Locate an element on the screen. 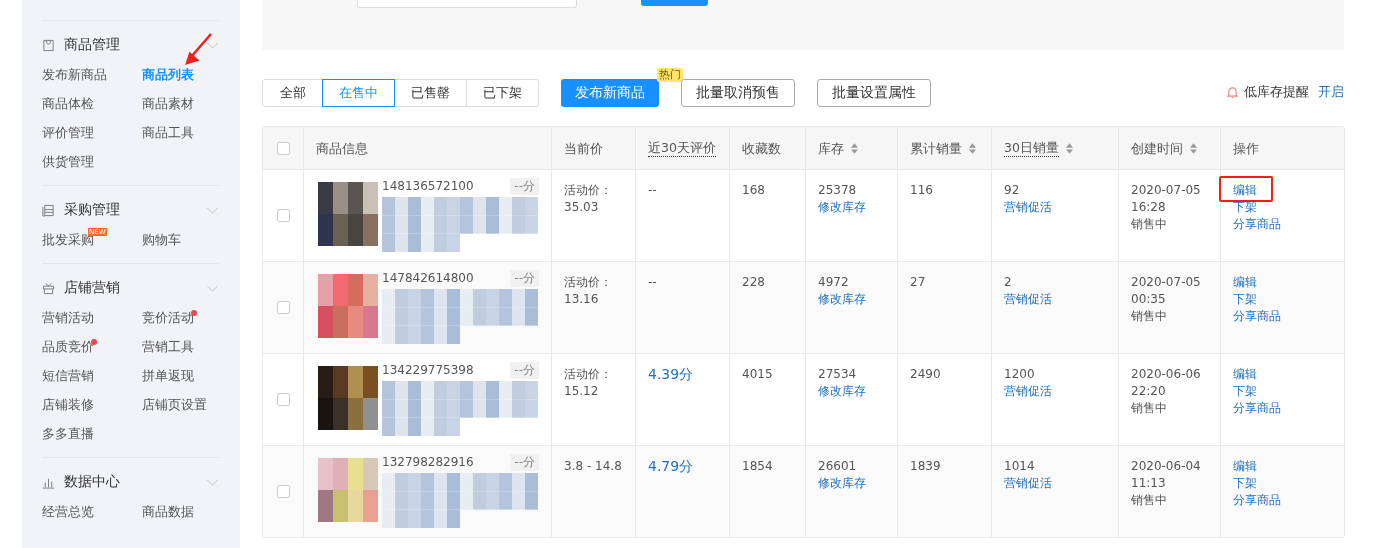 The width and height of the screenshot is (1386, 548). table-cell: 2 is located at coordinates (1008, 282).